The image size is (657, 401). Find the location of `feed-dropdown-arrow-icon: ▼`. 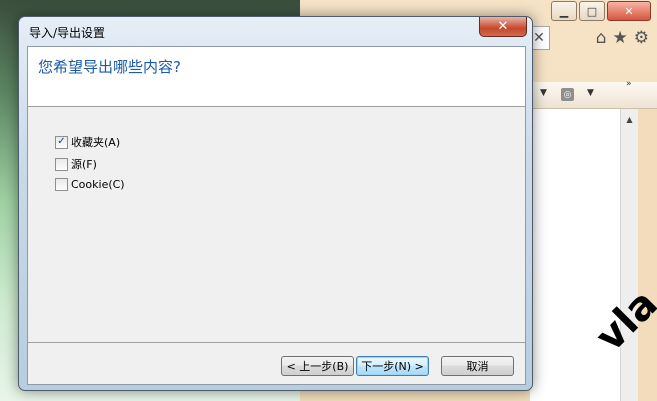

feed-dropdown-arrow-icon: ▼ is located at coordinates (590, 93).